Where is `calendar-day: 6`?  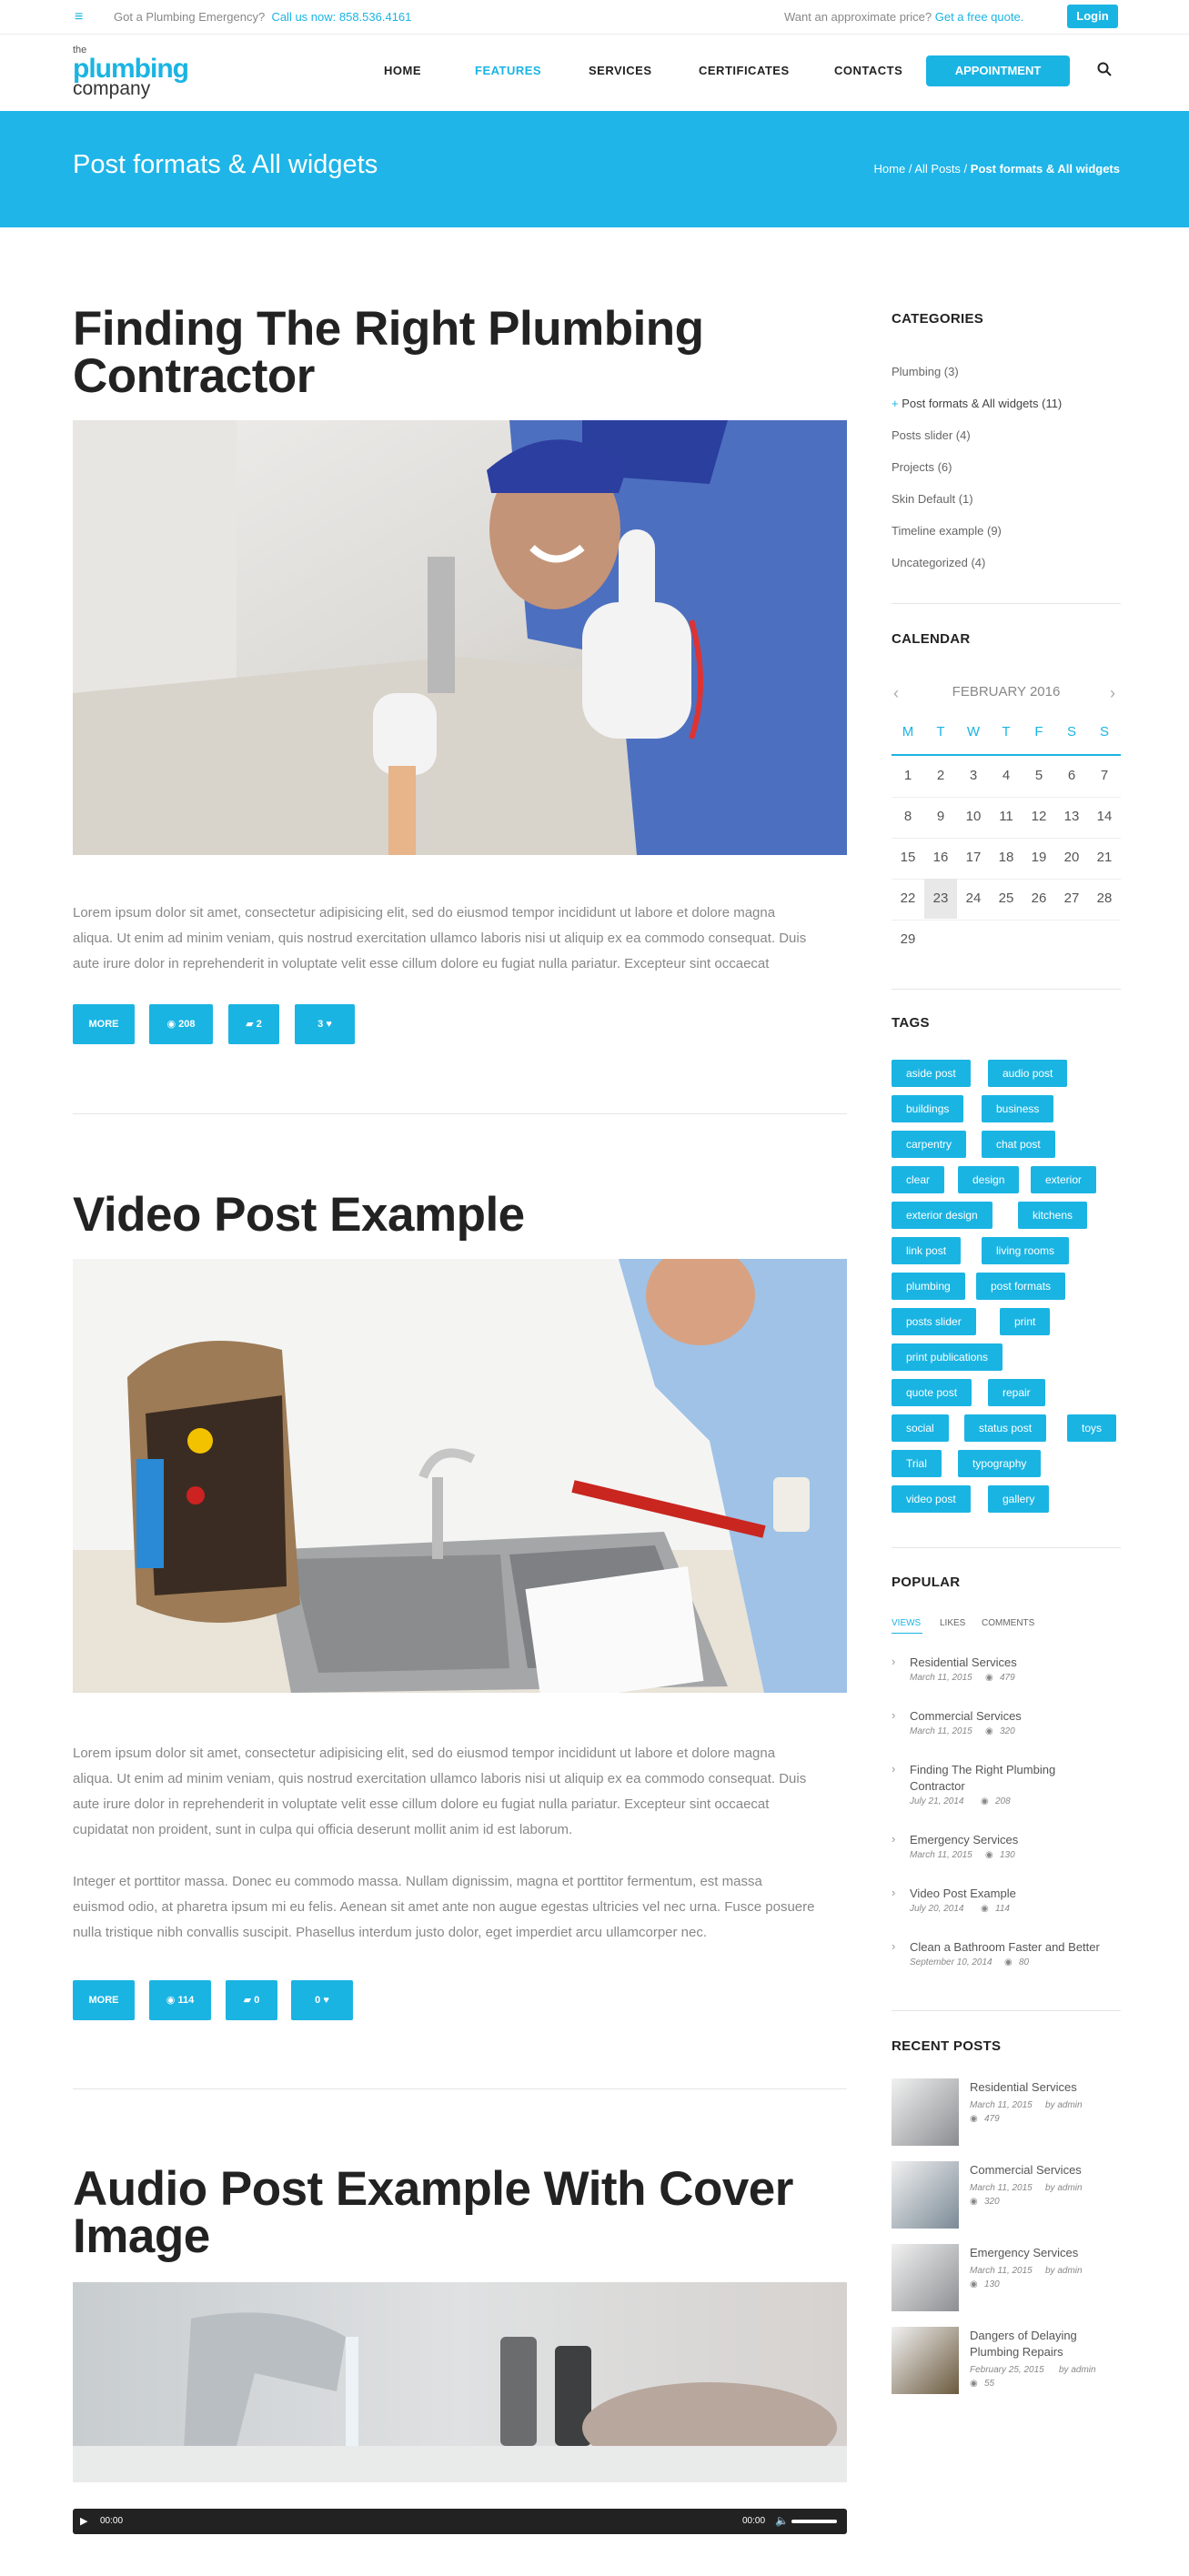 calendar-day: 6 is located at coordinates (1071, 776).